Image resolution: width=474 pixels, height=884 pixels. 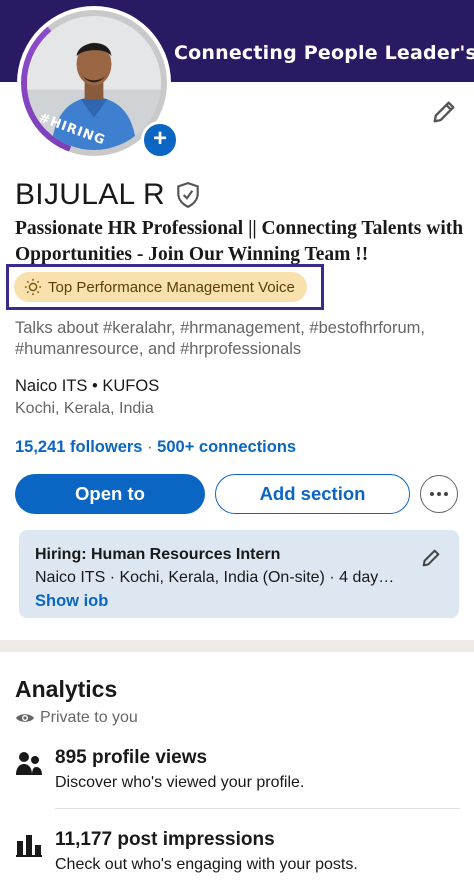 What do you see at coordinates (188, 195) in the screenshot?
I see `verified-shield-icon` at bounding box center [188, 195].